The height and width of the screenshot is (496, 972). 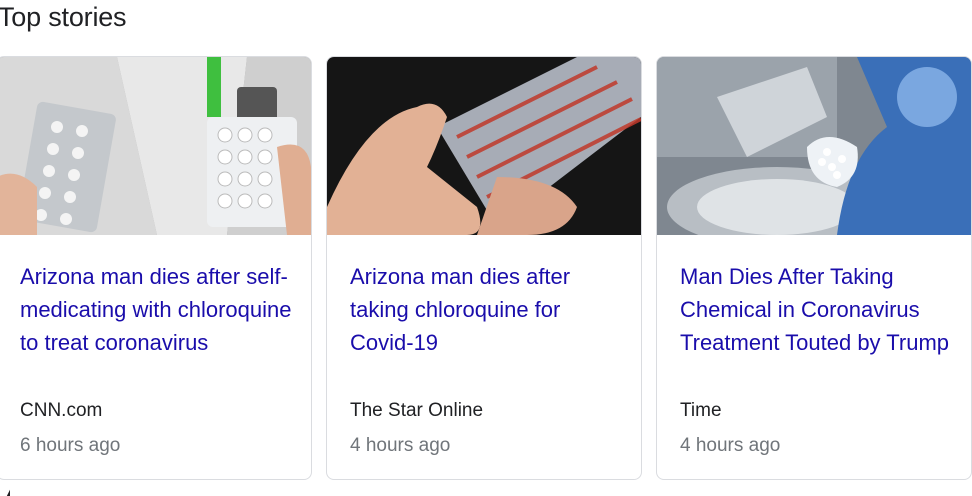 What do you see at coordinates (70, 445) in the screenshot?
I see `story-1-time: 6 hours ago` at bounding box center [70, 445].